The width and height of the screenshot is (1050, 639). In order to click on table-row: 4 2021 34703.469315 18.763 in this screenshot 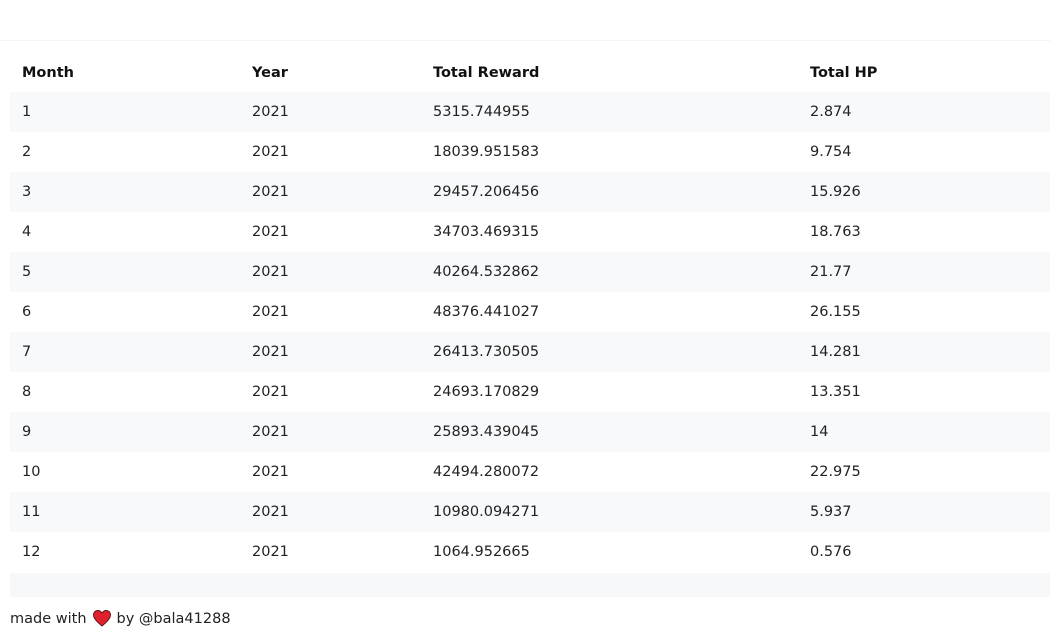, I will do `click(530, 232)`.